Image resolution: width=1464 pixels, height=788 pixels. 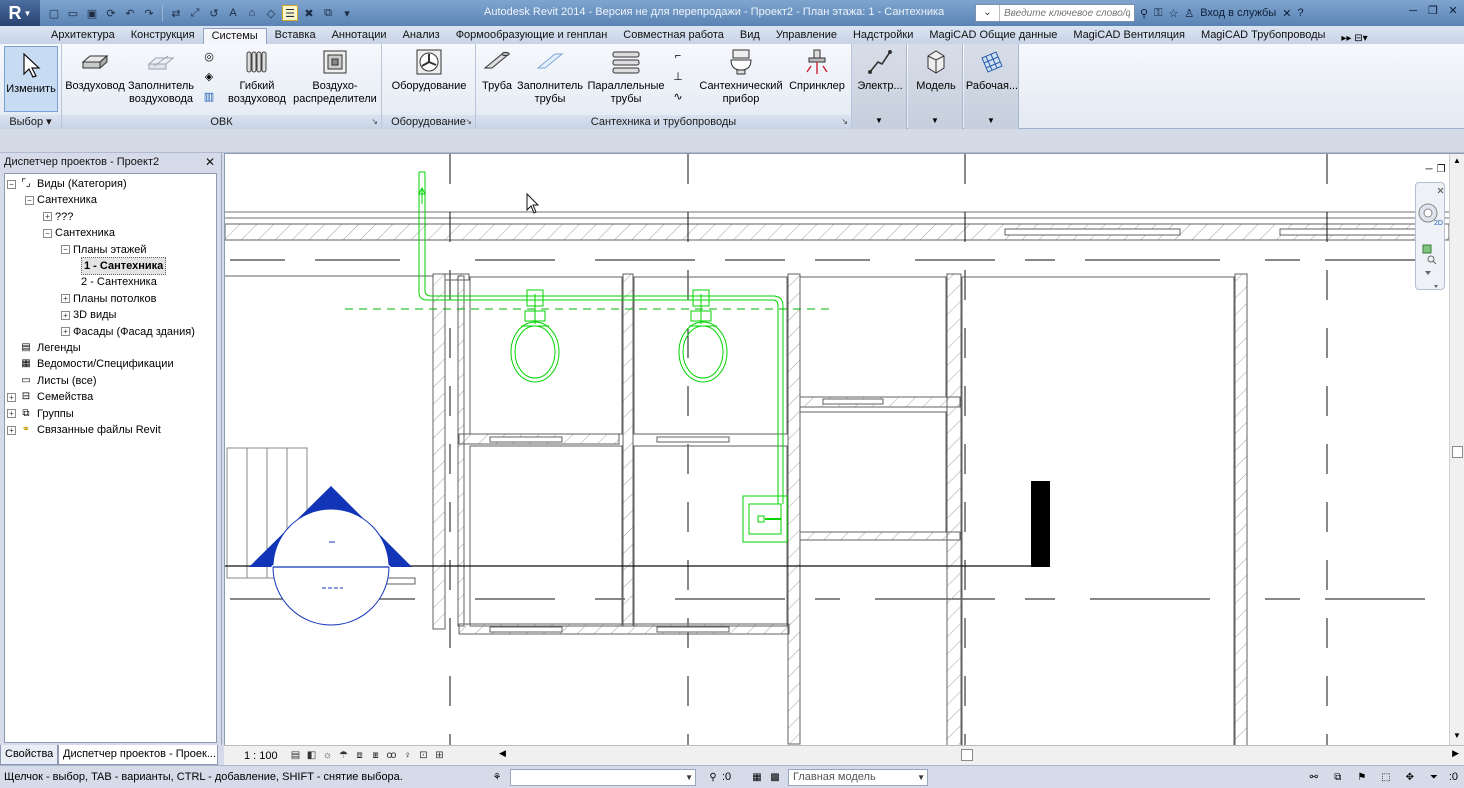 I want to click on ribbon-tab: Аннотации, so click(x=359, y=36).